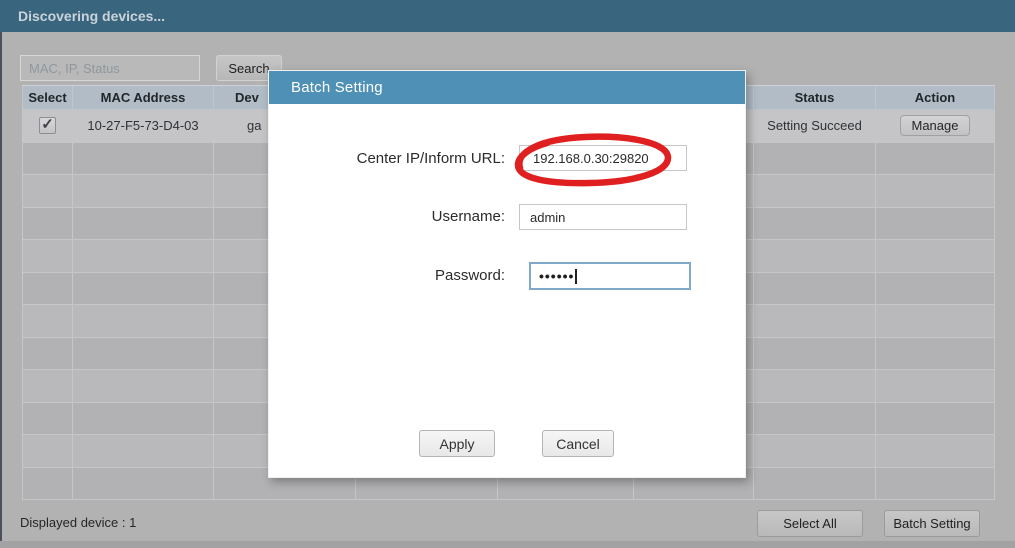 This screenshot has height=548, width=1015. What do you see at coordinates (815, 126) in the screenshot?
I see `status-cell: Setting Succeed` at bounding box center [815, 126].